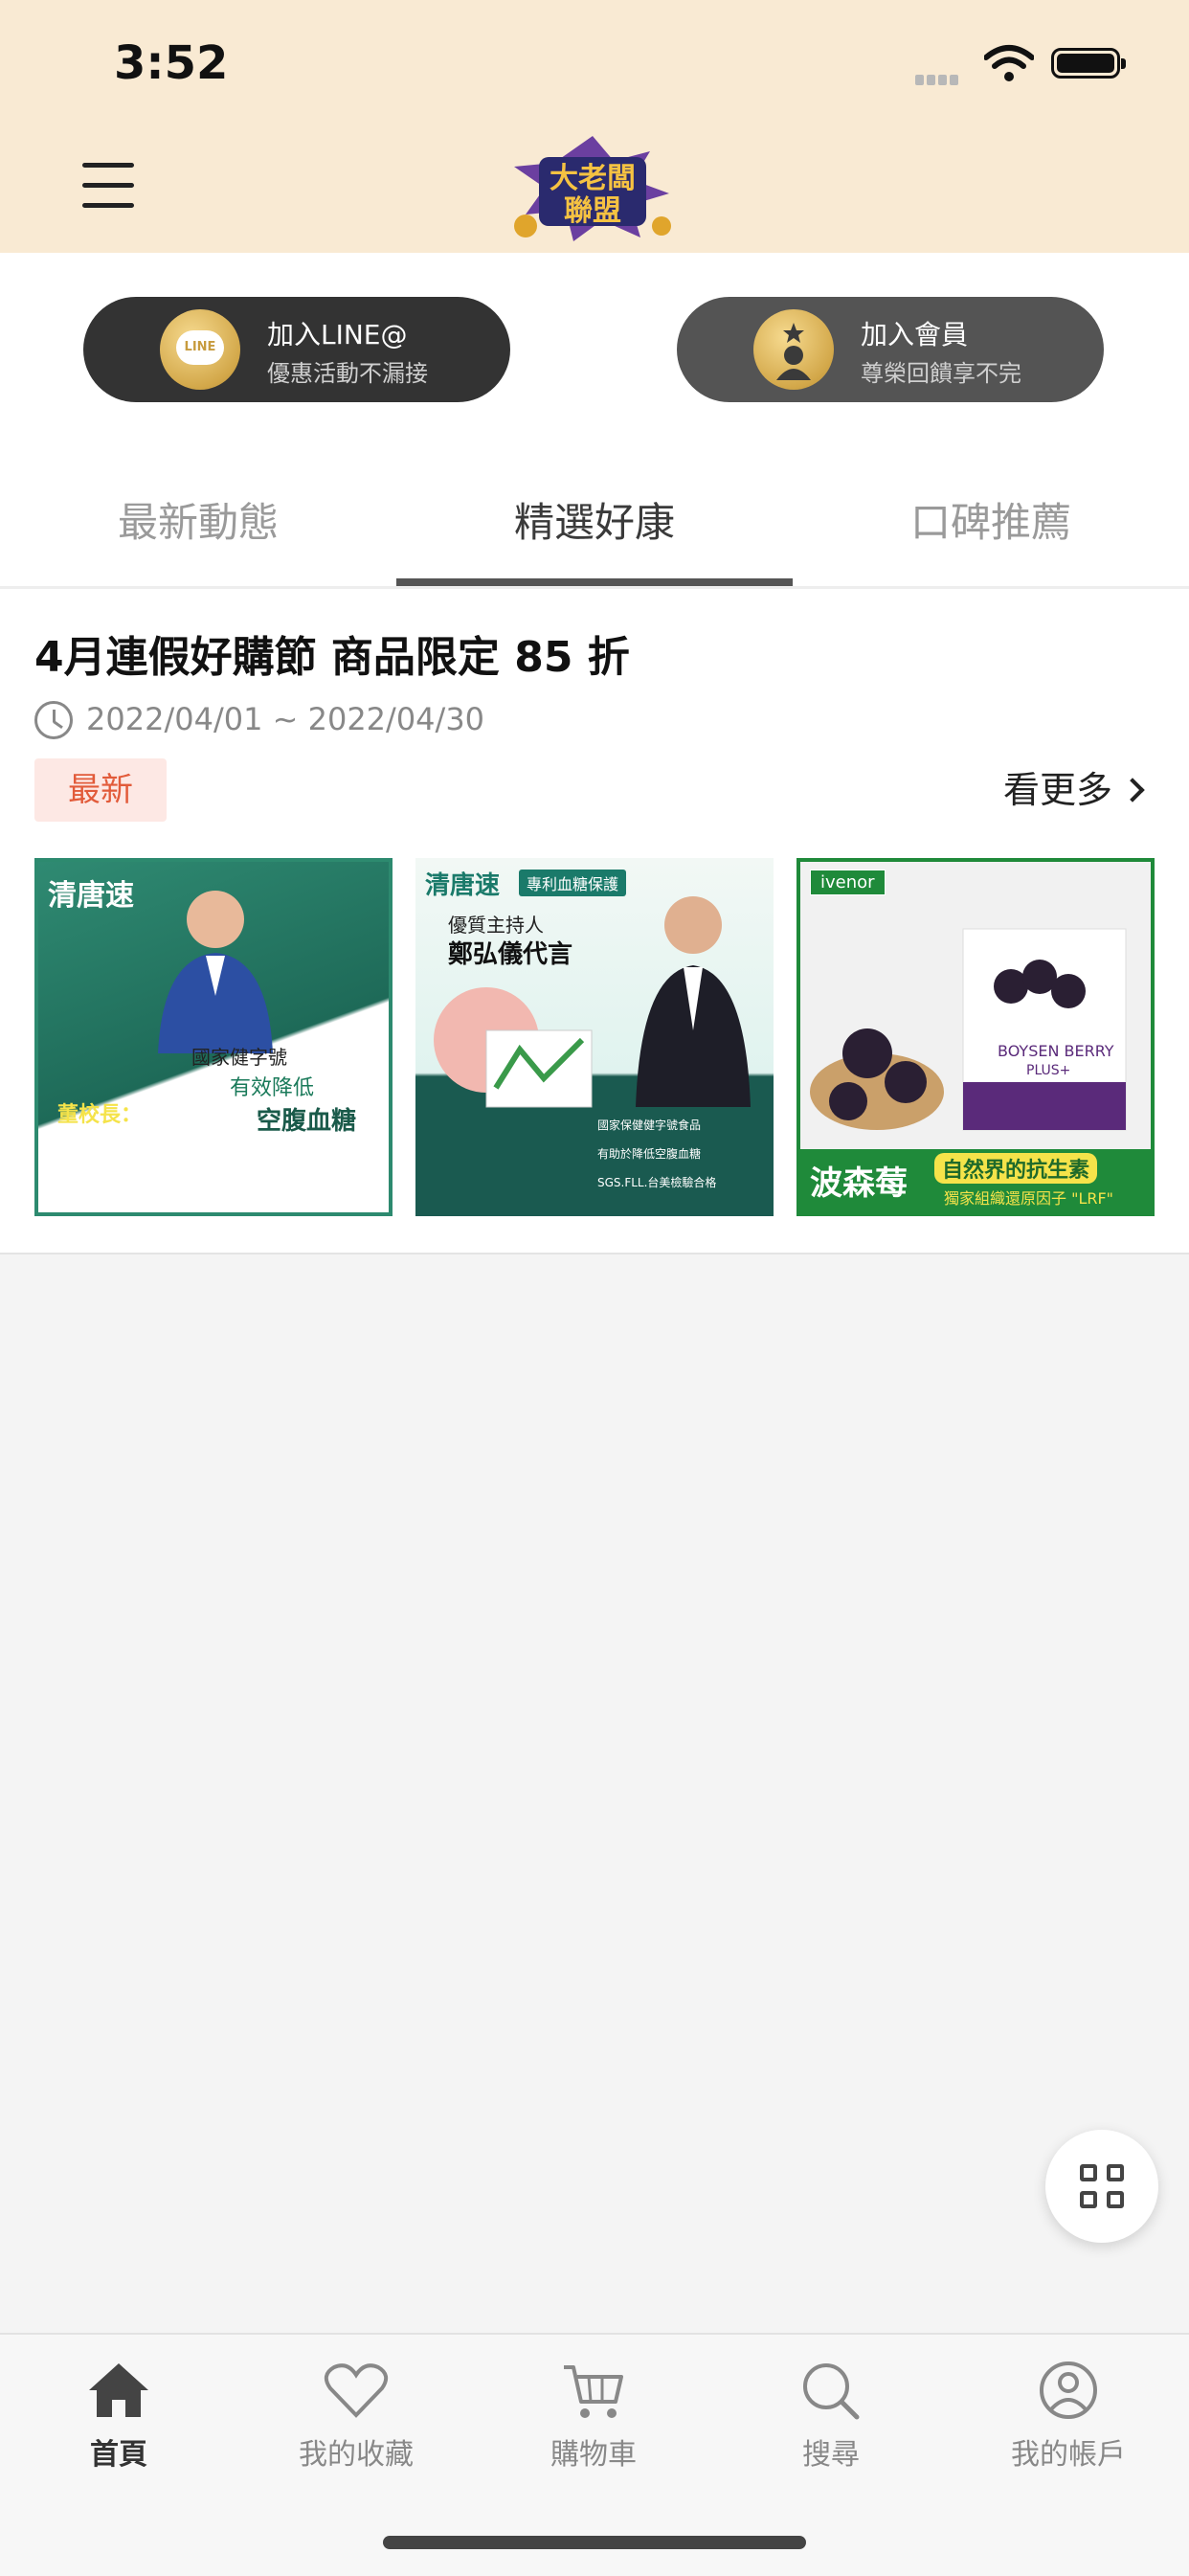 This screenshot has width=1189, height=2576. Describe the element at coordinates (915, 334) in the screenshot. I see `join-member-title: 加入會員` at that location.